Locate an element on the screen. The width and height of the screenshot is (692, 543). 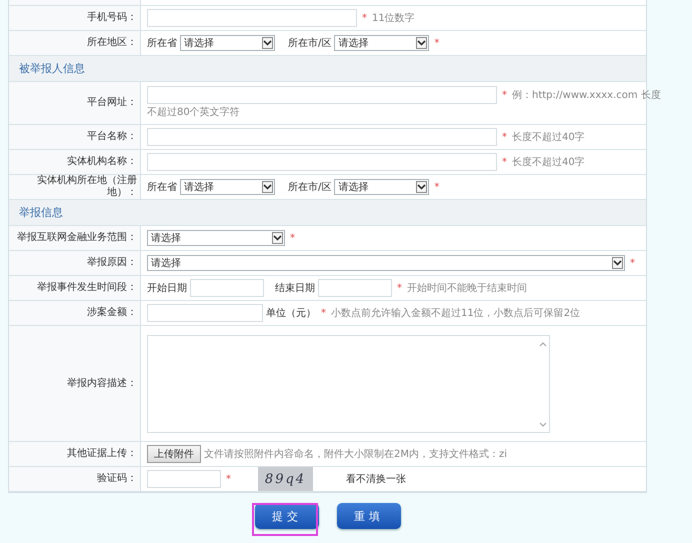
field-hint: 不超过80个英文字符 is located at coordinates (193, 113).